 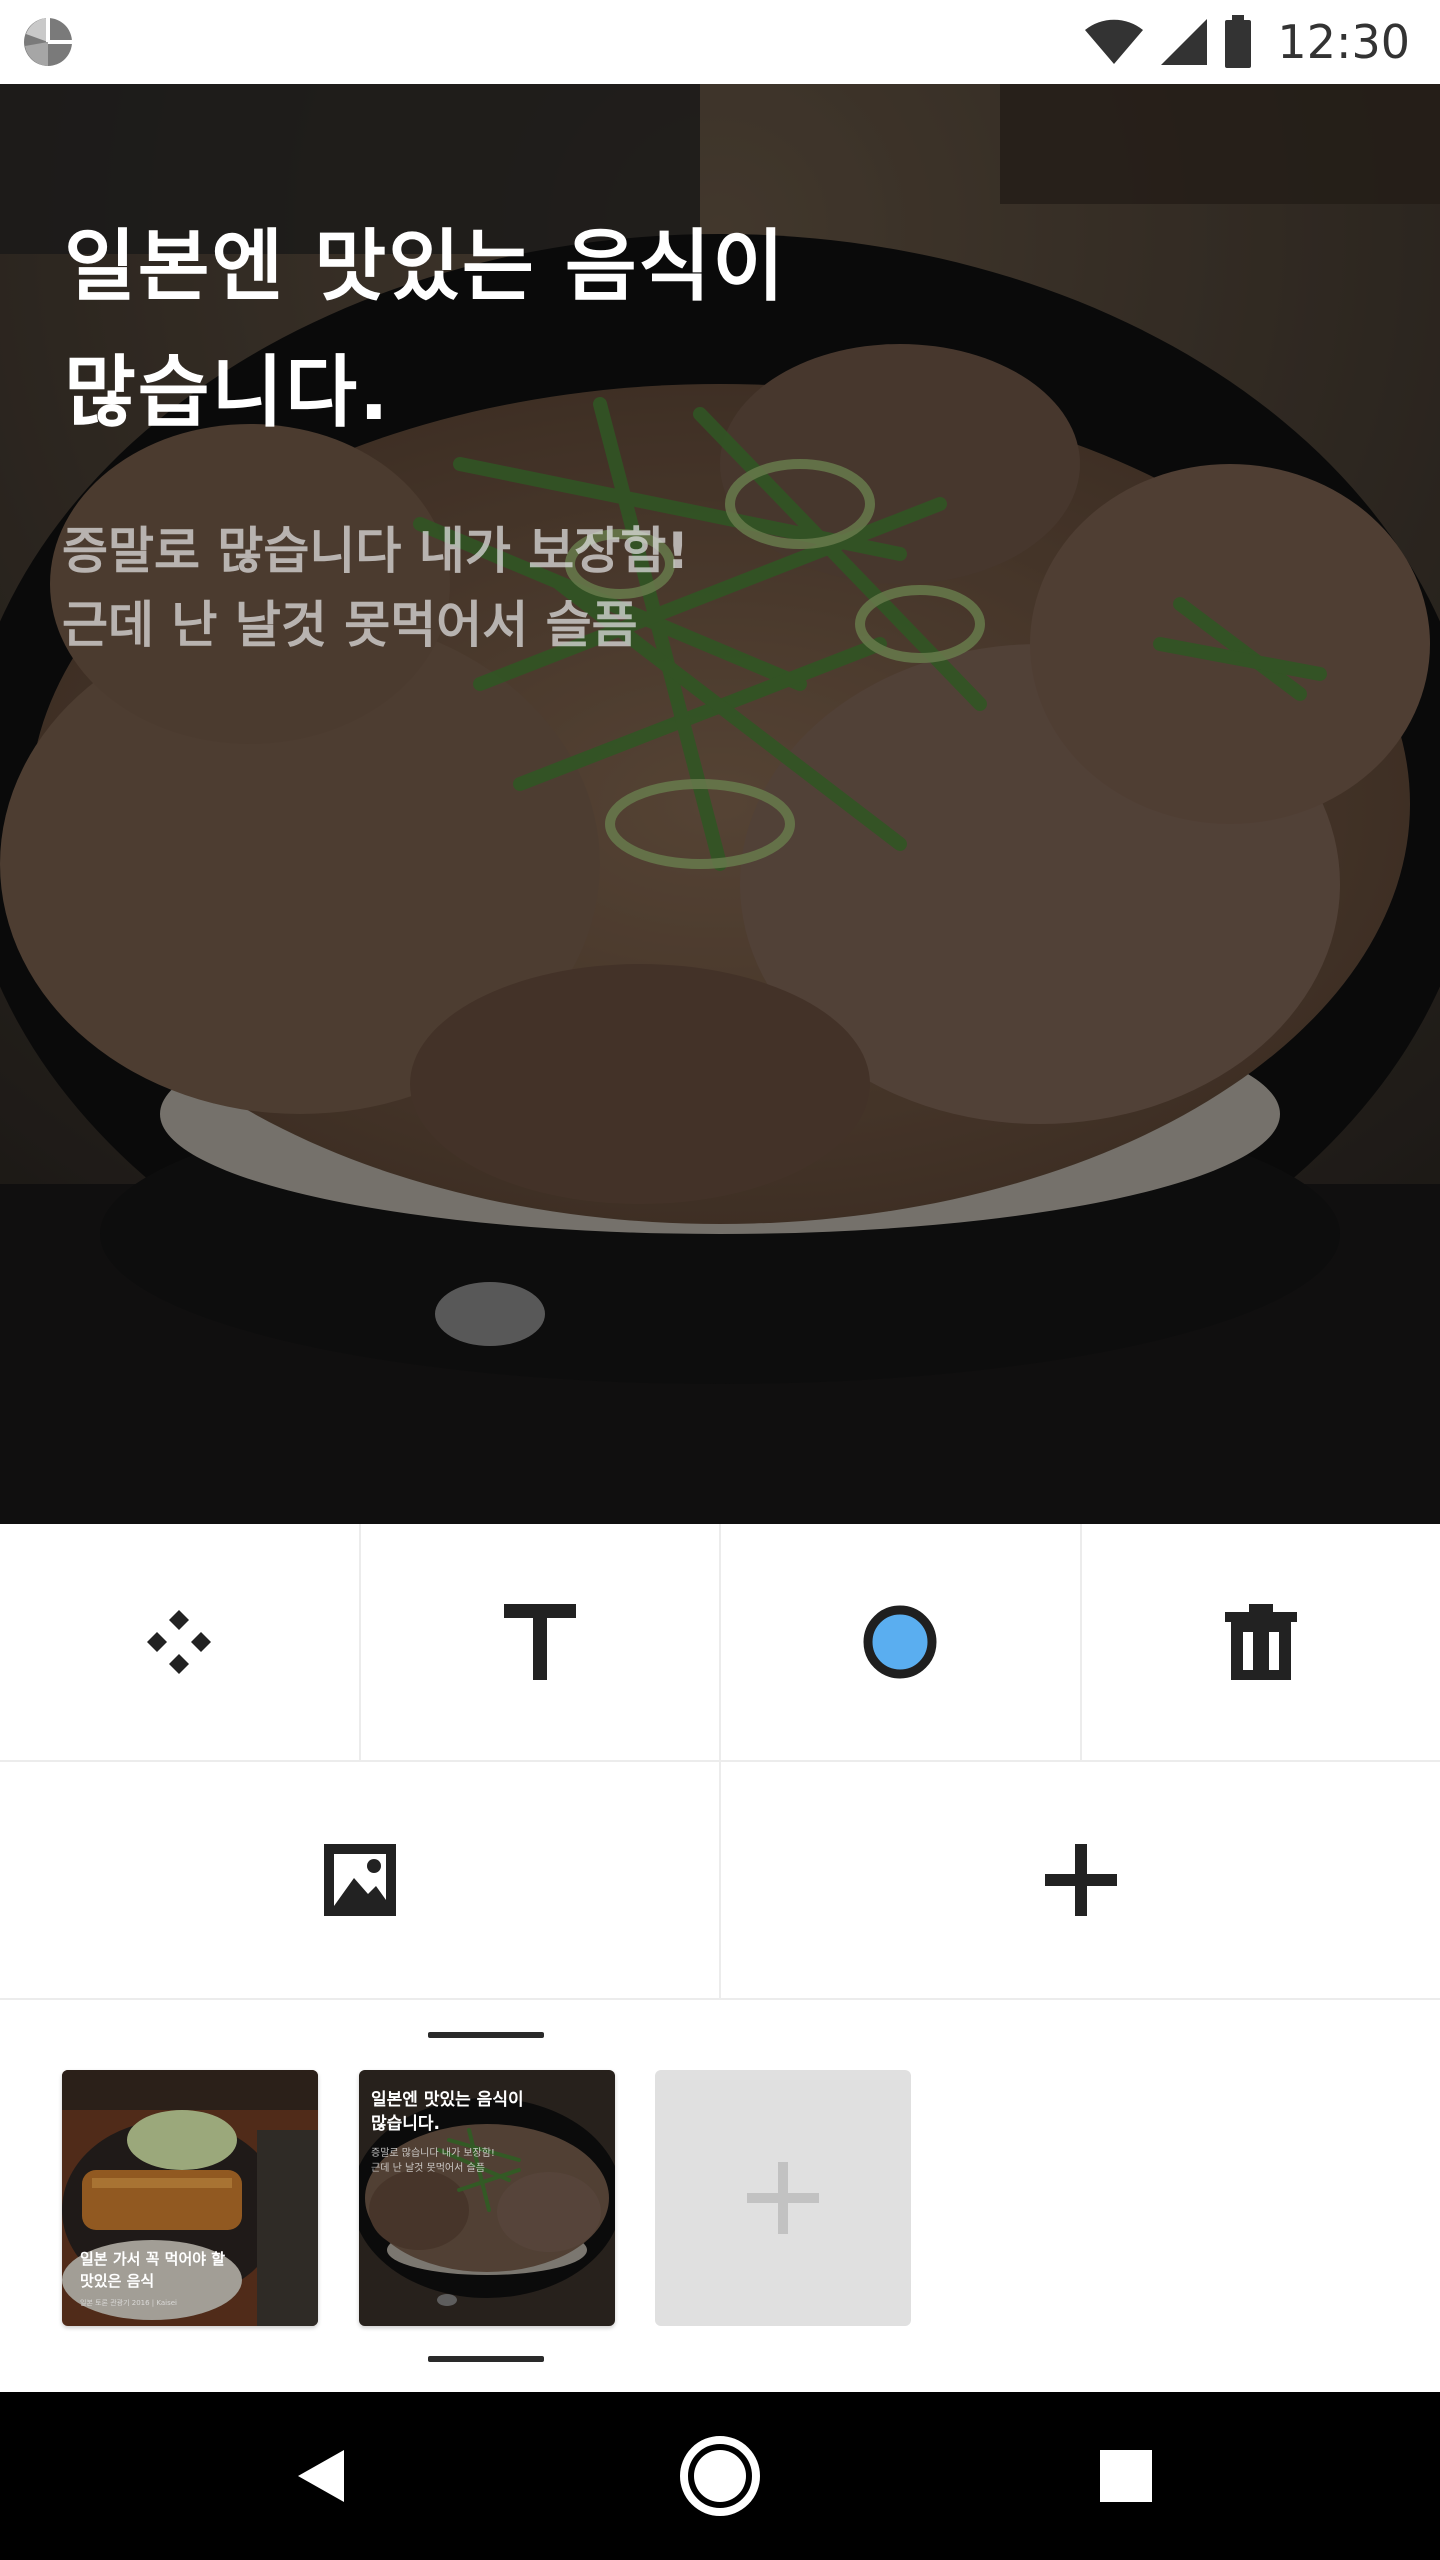 What do you see at coordinates (564, 330) in the screenshot?
I see `page-title: 일본엔 맛있는 음식이 많습니다.` at bounding box center [564, 330].